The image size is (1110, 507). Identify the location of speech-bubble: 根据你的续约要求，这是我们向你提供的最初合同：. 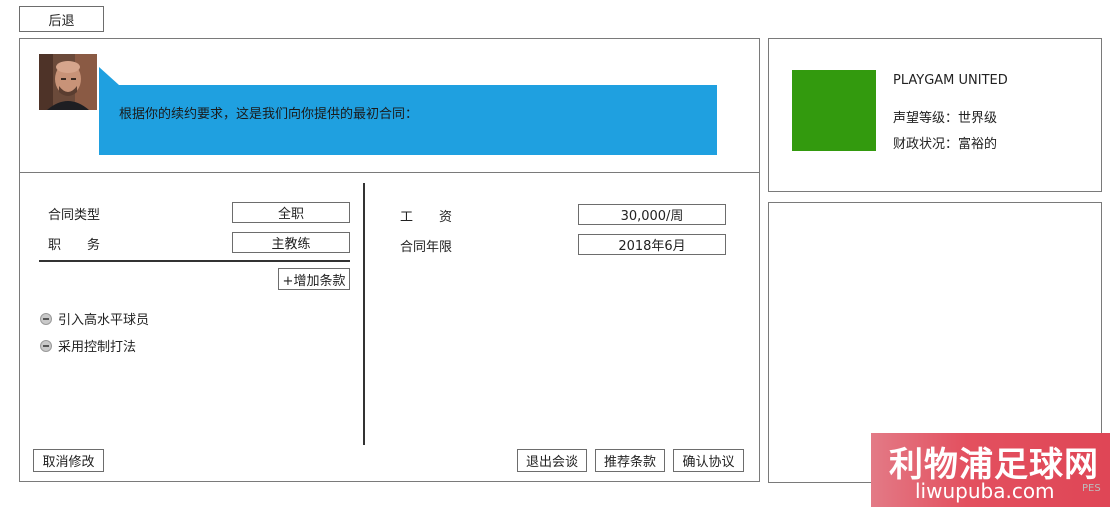
(408, 120).